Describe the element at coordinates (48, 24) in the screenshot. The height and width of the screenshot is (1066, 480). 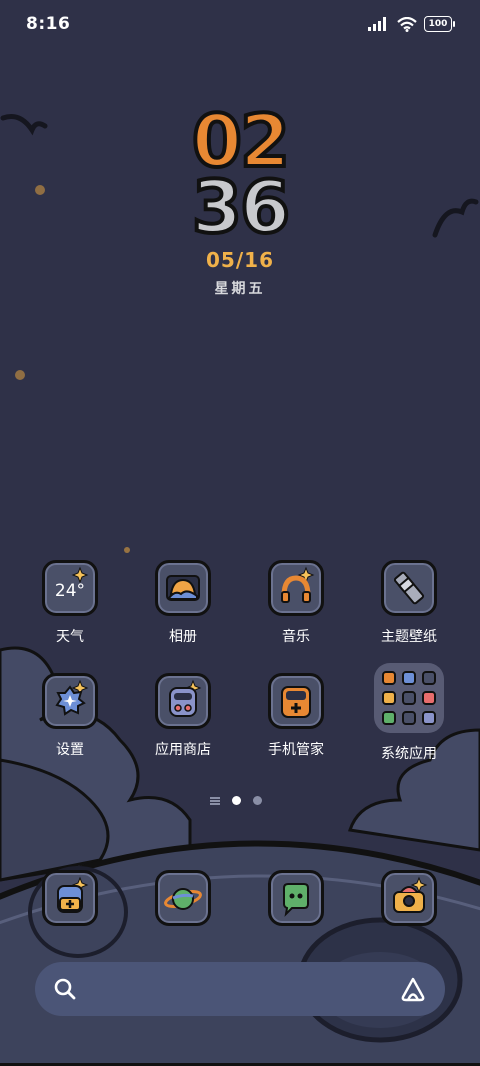
I see `status-time: 8:16` at that location.